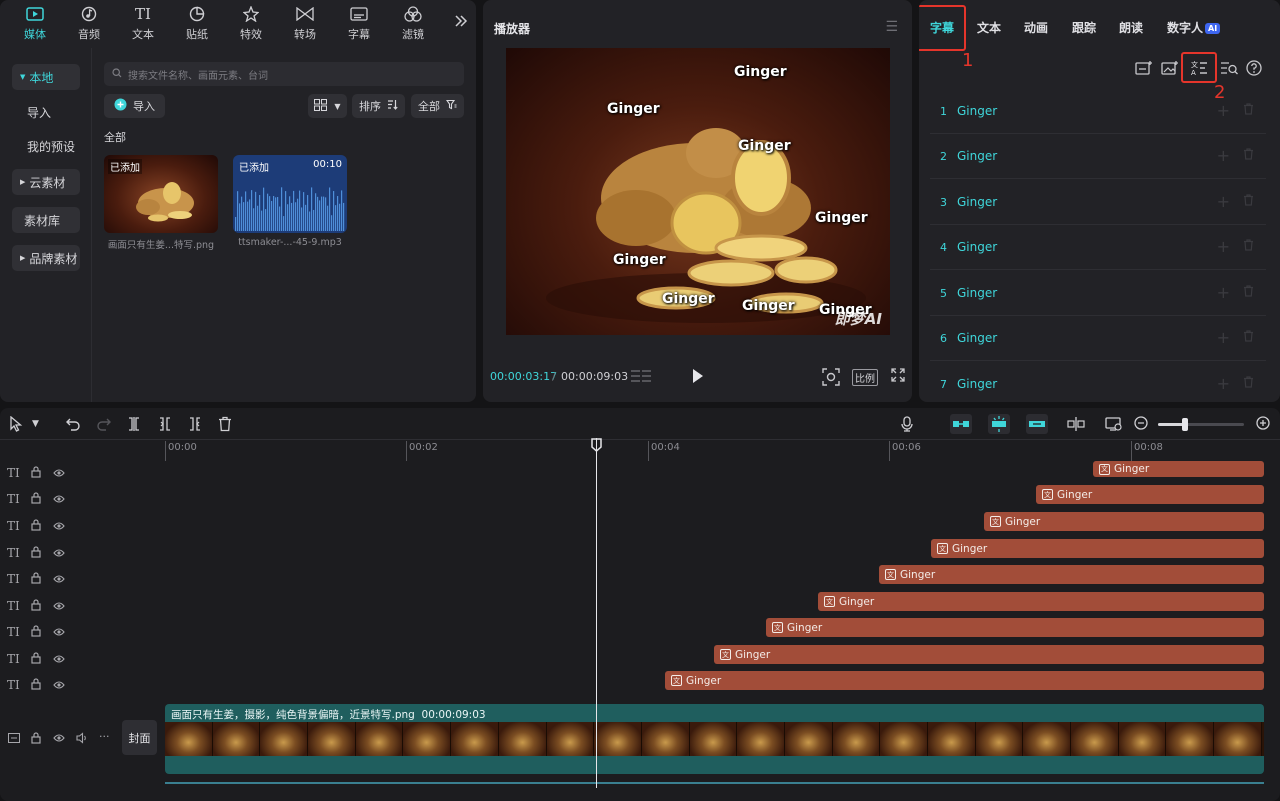 The width and height of the screenshot is (1280, 801). What do you see at coordinates (1141, 424) in the screenshot?
I see `zoom-out-icon` at bounding box center [1141, 424].